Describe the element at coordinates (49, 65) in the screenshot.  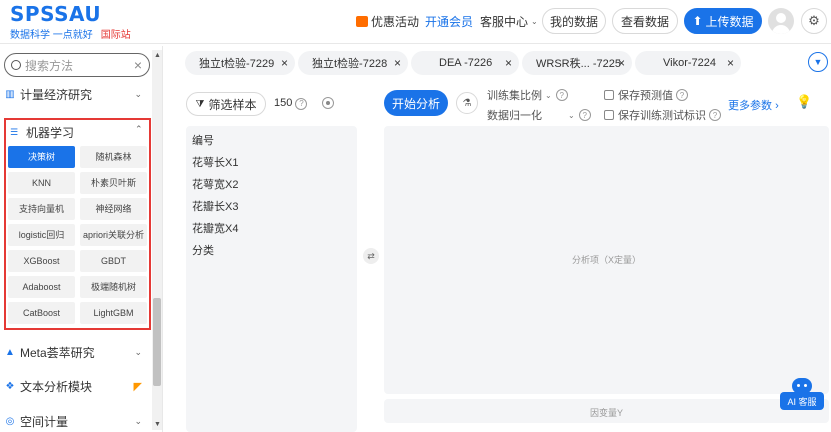
I see `search-placeholder: 搜索方法` at that location.